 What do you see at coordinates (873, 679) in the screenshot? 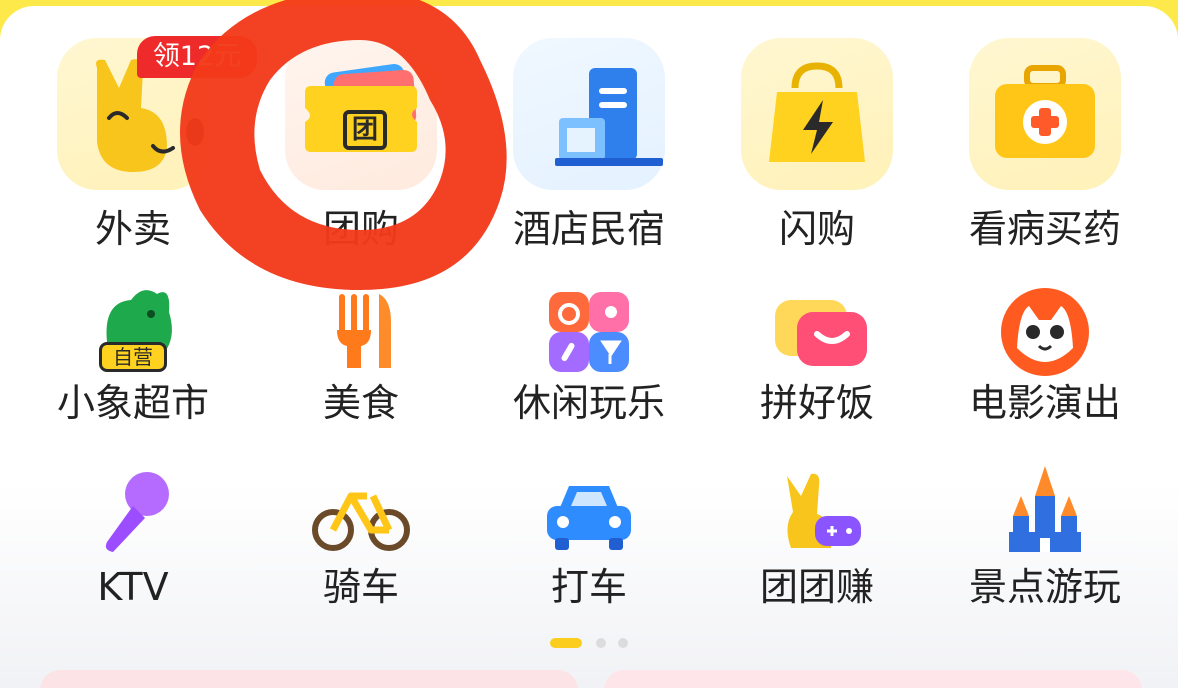
I see `bottom-promo-card-right` at bounding box center [873, 679].